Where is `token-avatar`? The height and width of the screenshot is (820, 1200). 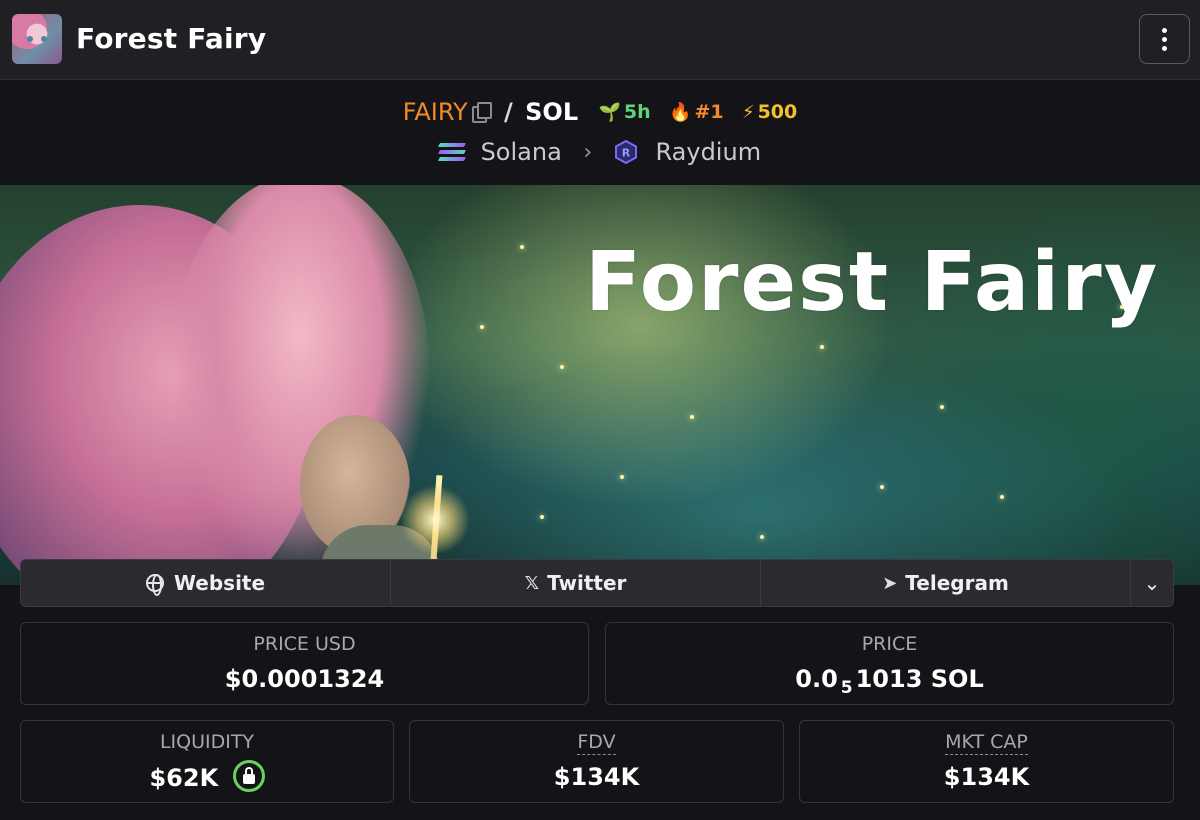
token-avatar is located at coordinates (37, 39).